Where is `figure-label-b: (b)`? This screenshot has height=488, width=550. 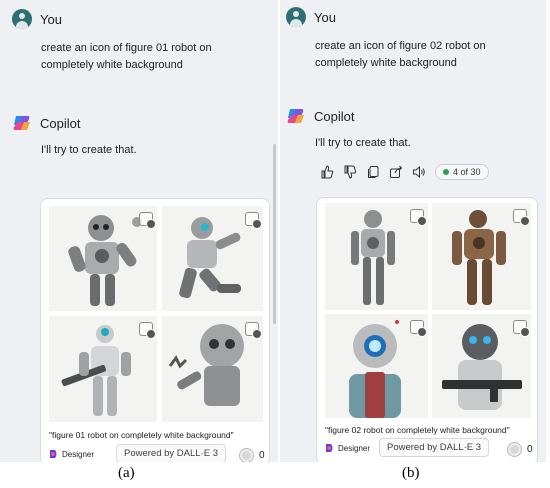
figure-label-b: (b) is located at coordinates (411, 473).